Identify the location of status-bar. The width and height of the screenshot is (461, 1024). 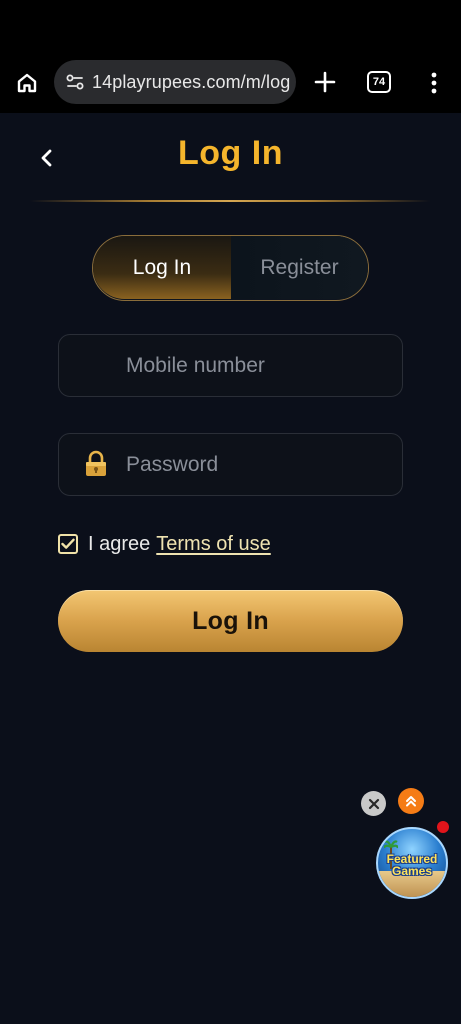
(230, 25).